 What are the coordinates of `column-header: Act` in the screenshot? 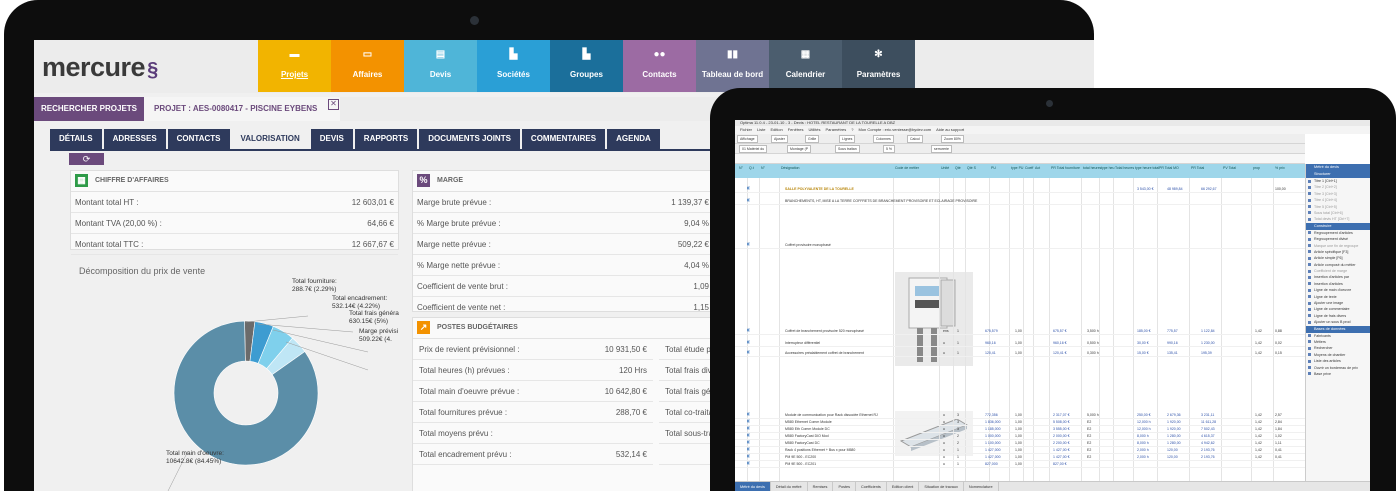 It's located at (1037, 168).